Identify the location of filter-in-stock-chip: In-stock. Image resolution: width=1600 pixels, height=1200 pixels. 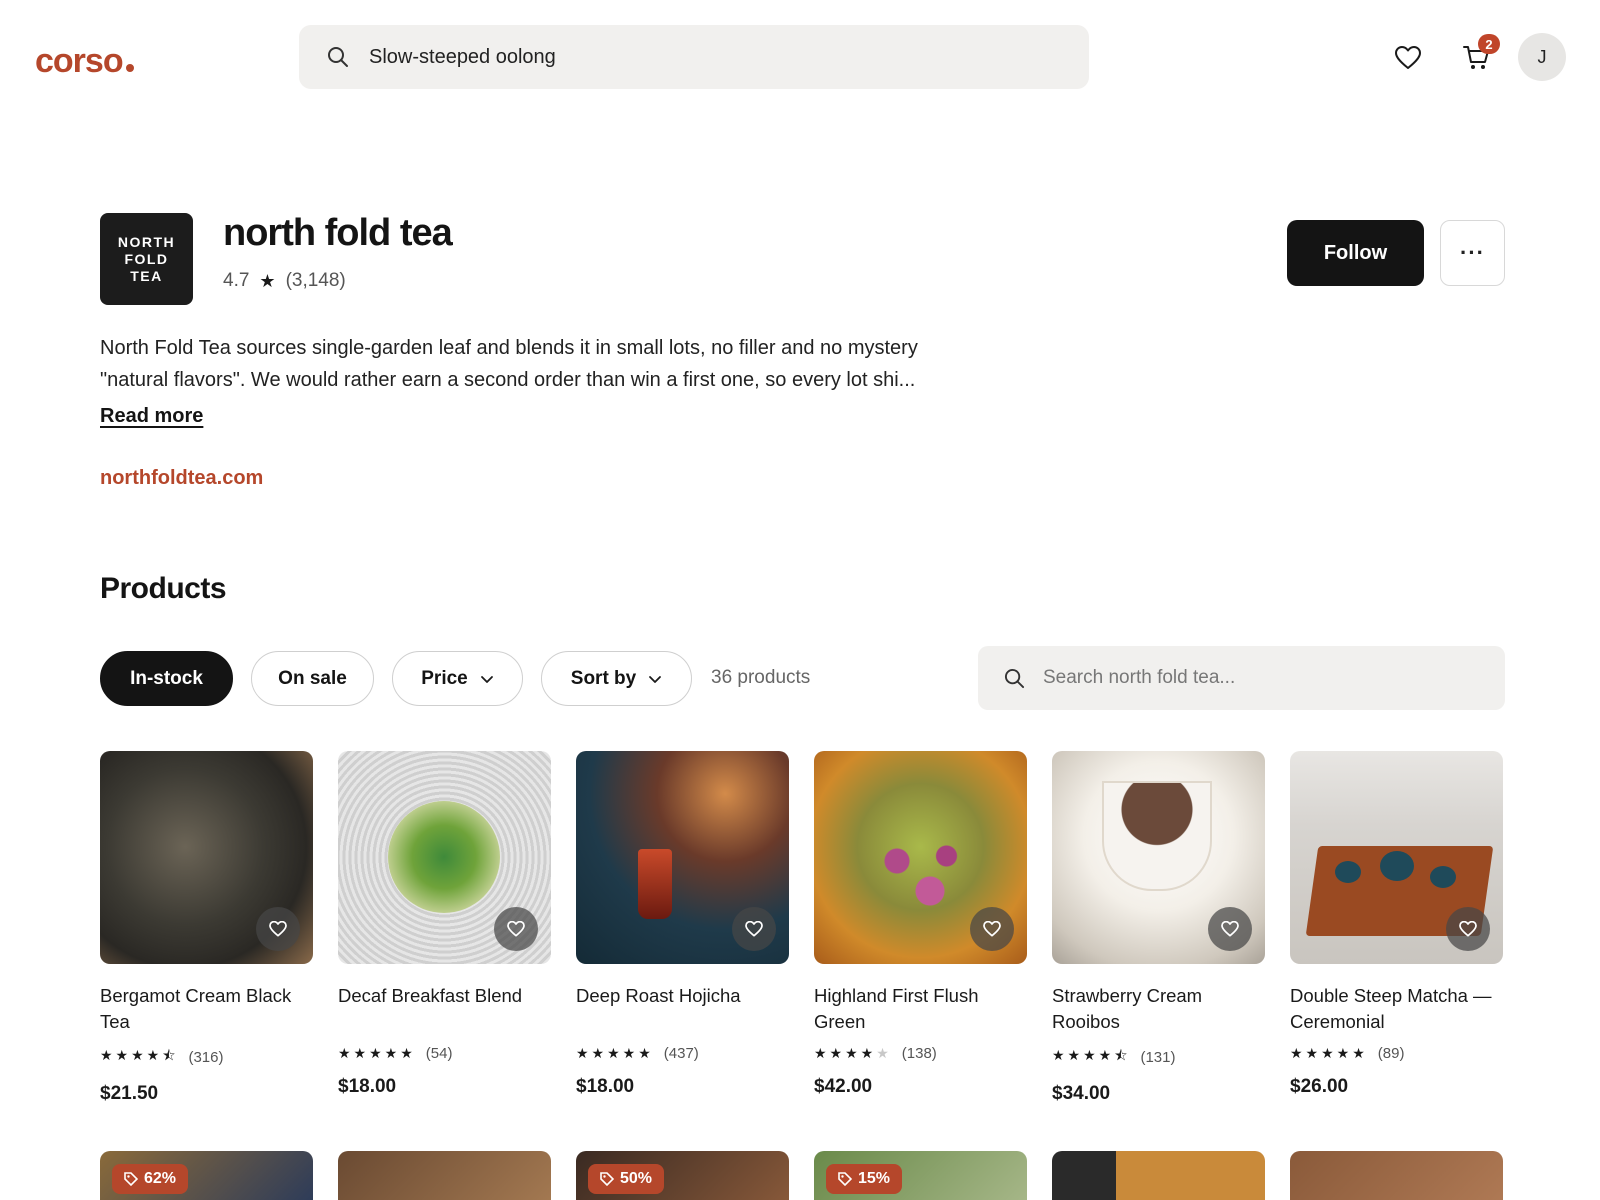
(166, 678).